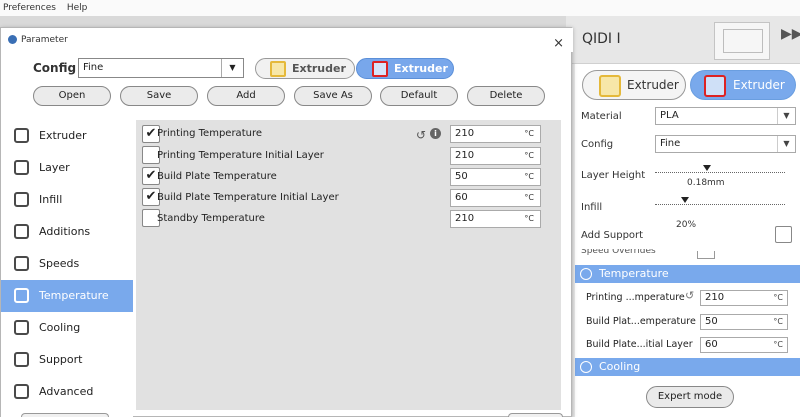  What do you see at coordinates (783, 234) in the screenshot?
I see `add-support-checkbox` at bounding box center [783, 234].